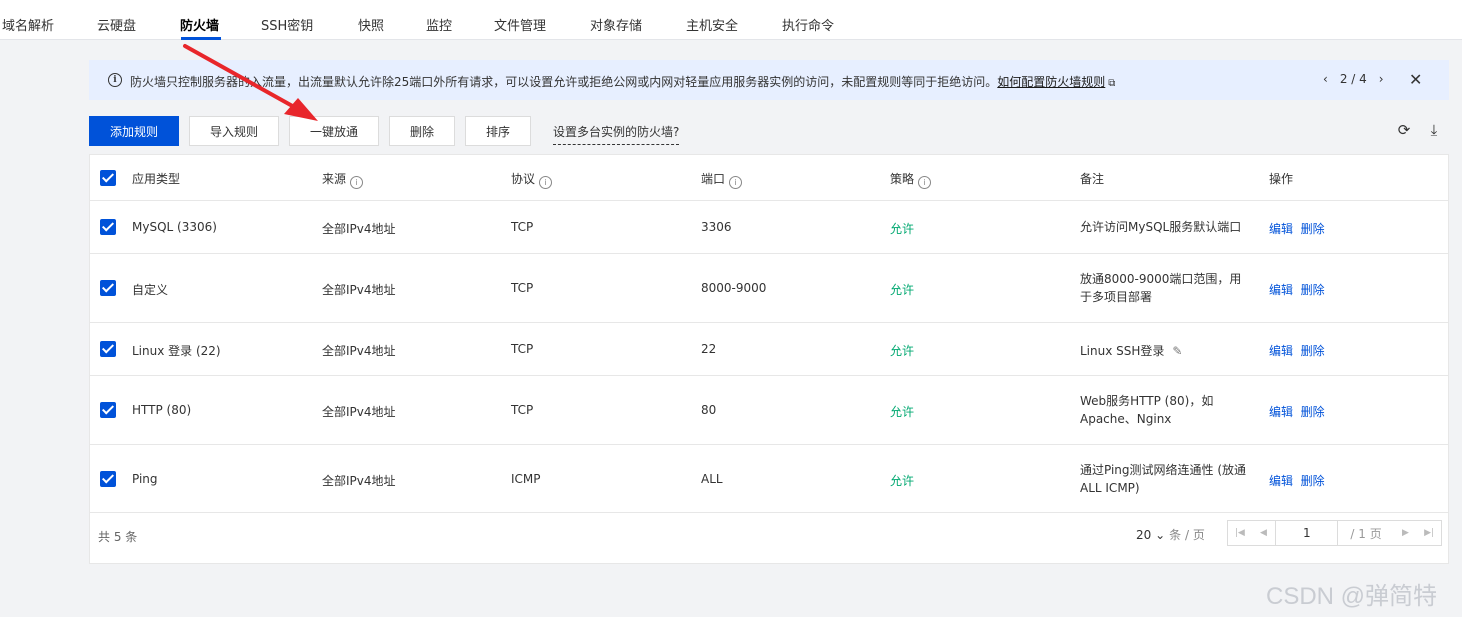 This screenshot has width=1462, height=617. Describe the element at coordinates (734, 288) in the screenshot. I see `cell-port: 8000-9000` at that location.